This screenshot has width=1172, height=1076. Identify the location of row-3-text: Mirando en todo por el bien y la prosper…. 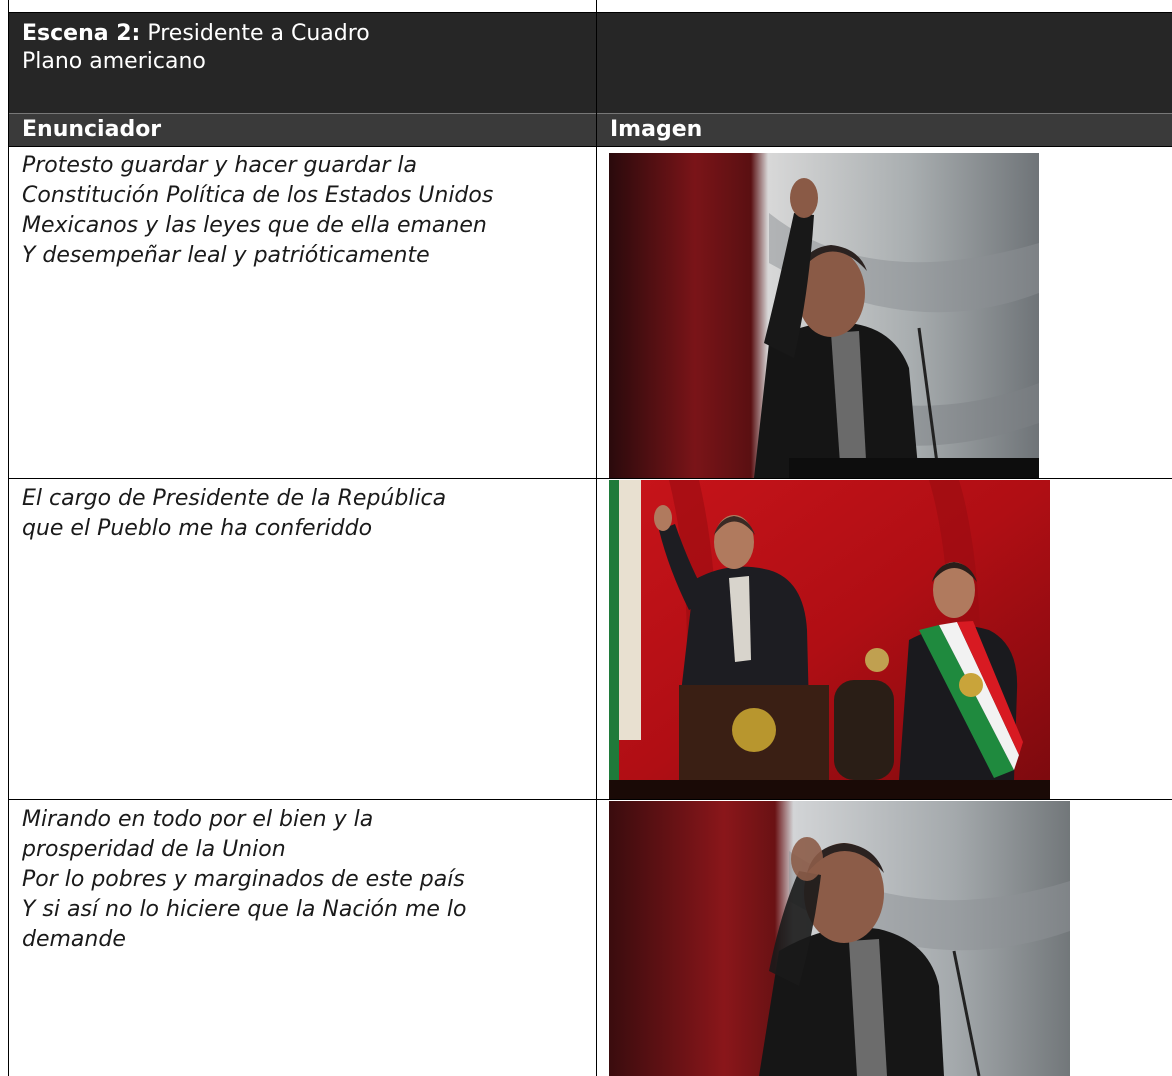
(302, 880).